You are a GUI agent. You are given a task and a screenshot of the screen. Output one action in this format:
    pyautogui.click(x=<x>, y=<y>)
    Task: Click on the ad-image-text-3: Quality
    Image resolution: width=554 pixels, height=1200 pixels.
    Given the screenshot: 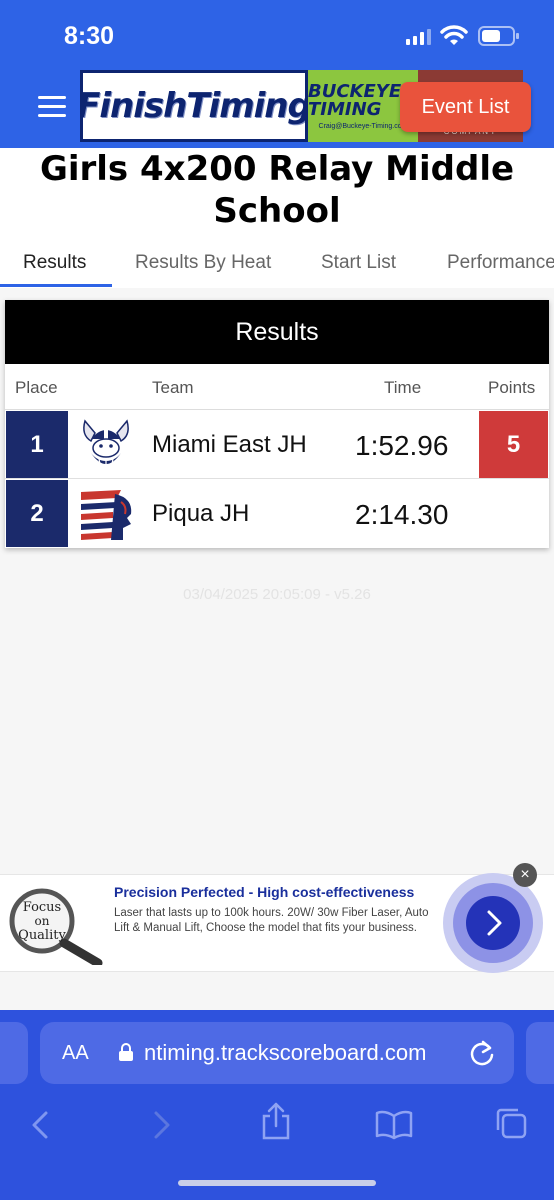 What is the action you would take?
    pyautogui.click(x=42, y=935)
    